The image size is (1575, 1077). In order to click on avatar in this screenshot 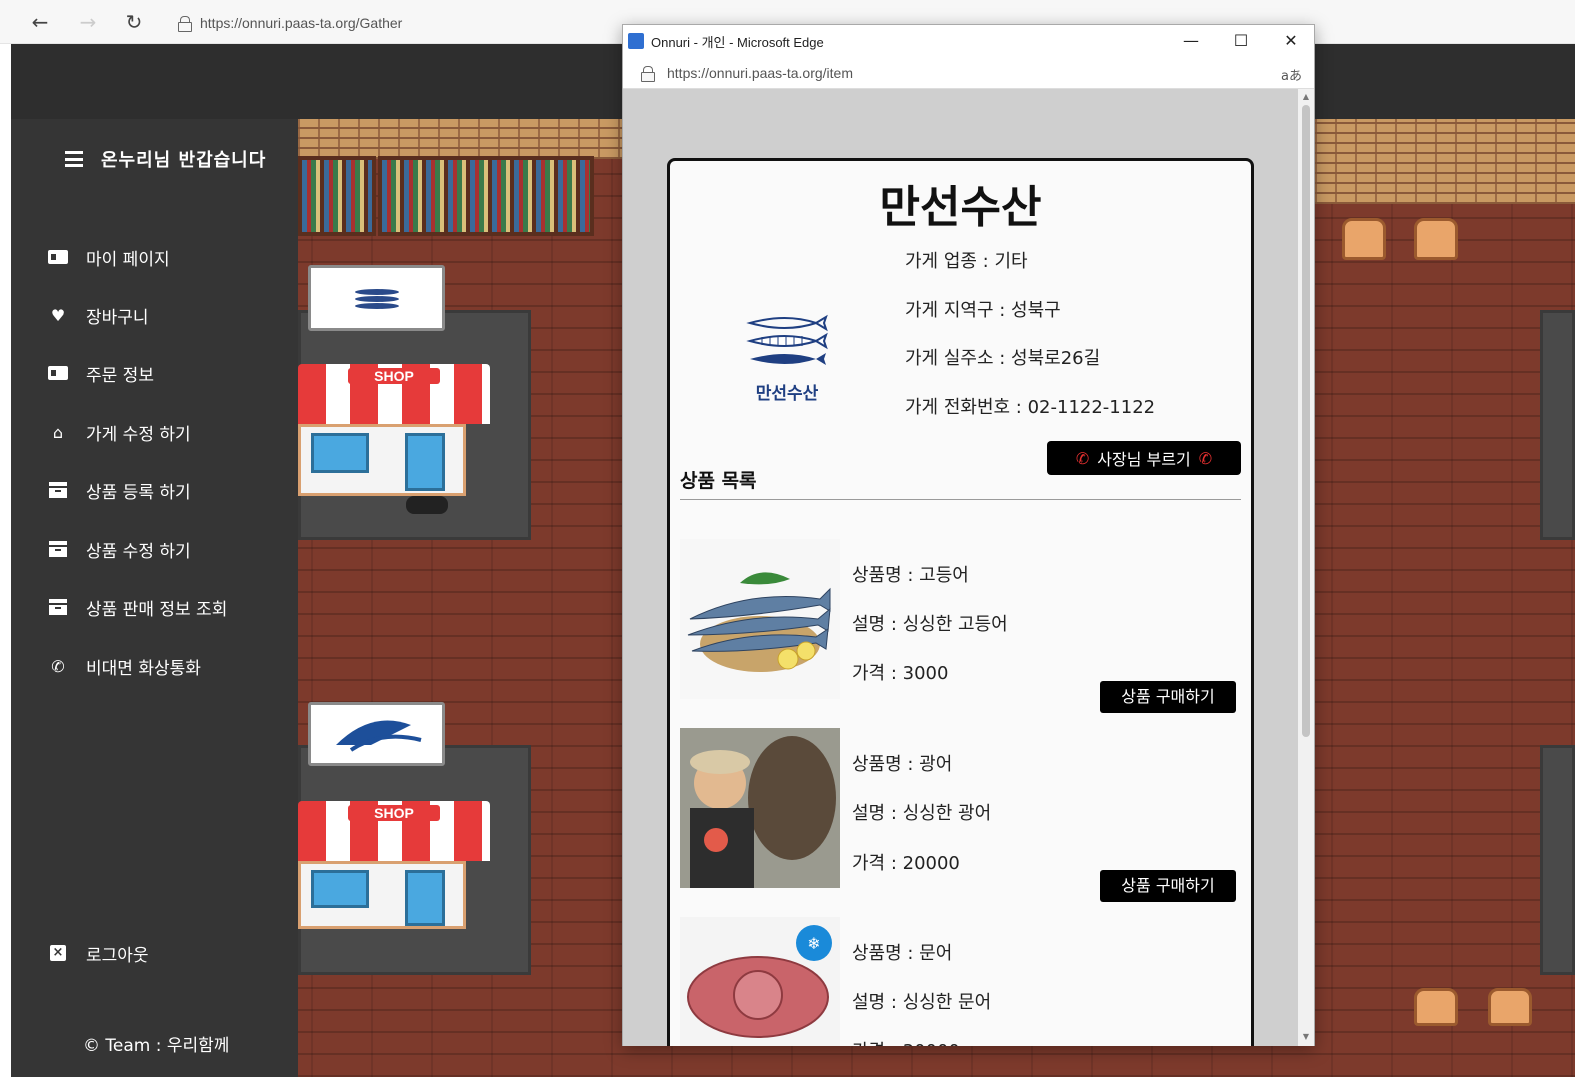, I will do `click(427, 505)`.